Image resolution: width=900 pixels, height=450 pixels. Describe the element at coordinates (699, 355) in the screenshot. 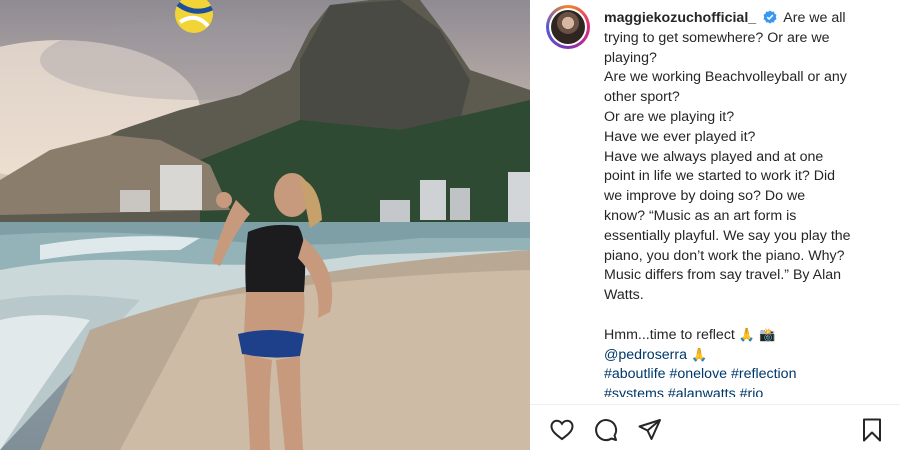

I see `mention-emoji: 🙏` at that location.